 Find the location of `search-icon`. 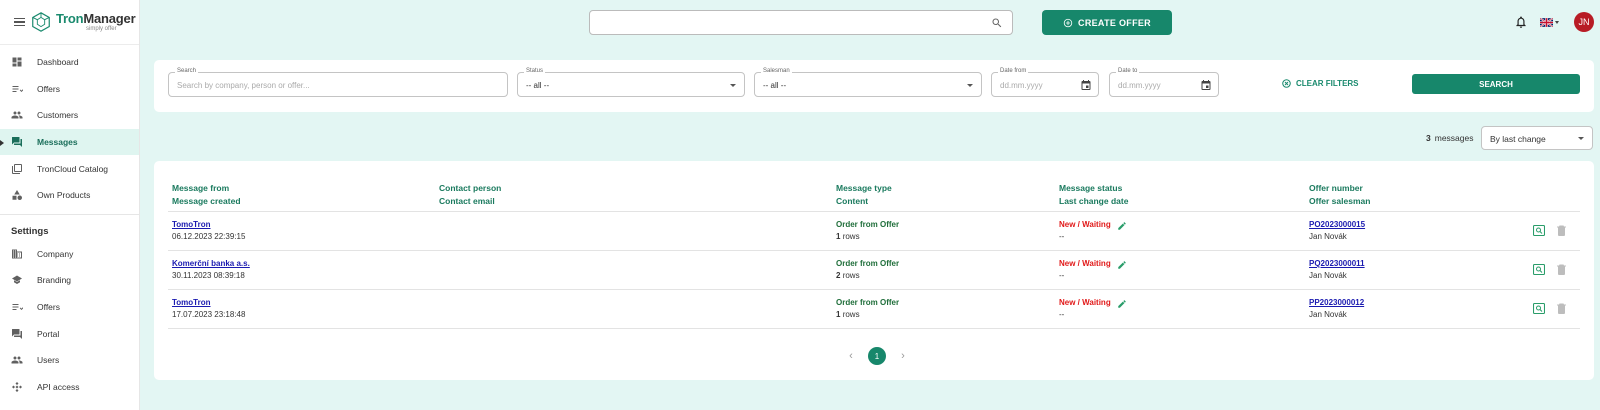

search-icon is located at coordinates (997, 23).